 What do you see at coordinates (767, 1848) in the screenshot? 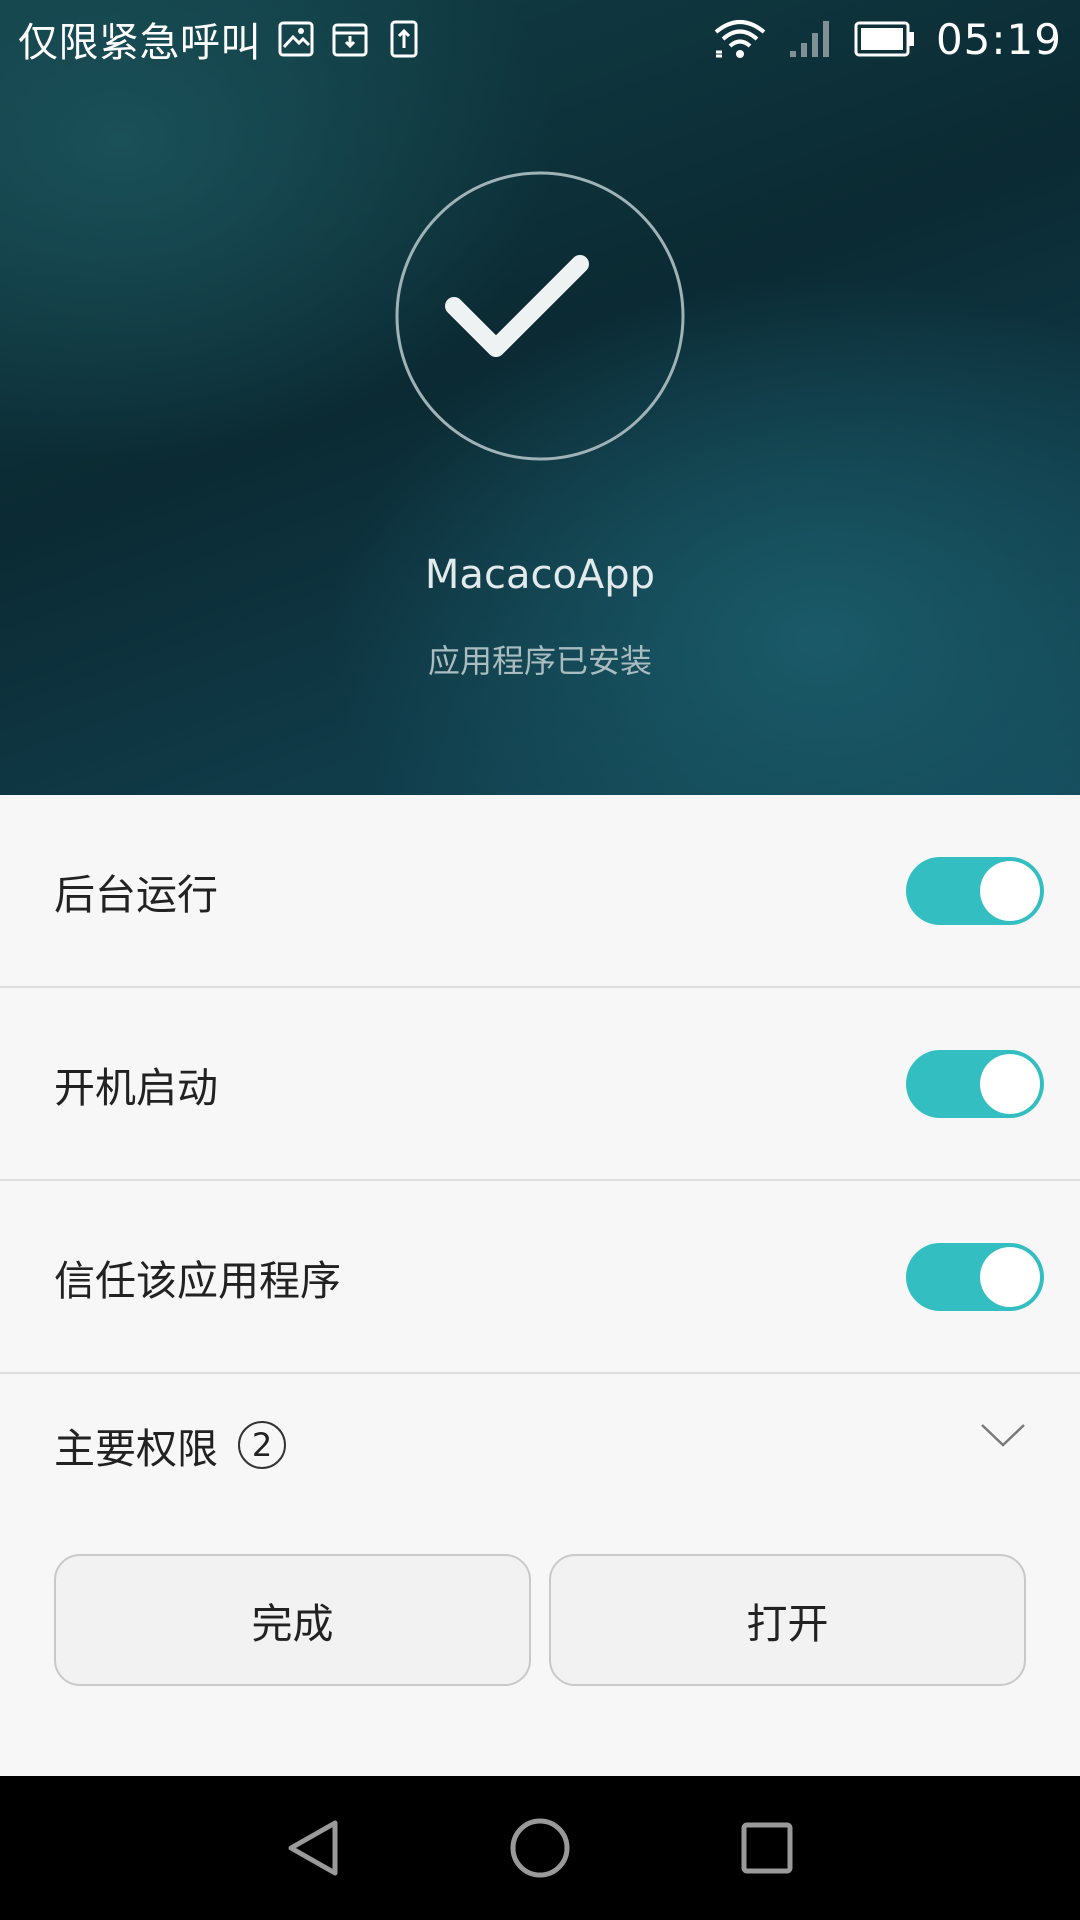
I see `recents-icon` at bounding box center [767, 1848].